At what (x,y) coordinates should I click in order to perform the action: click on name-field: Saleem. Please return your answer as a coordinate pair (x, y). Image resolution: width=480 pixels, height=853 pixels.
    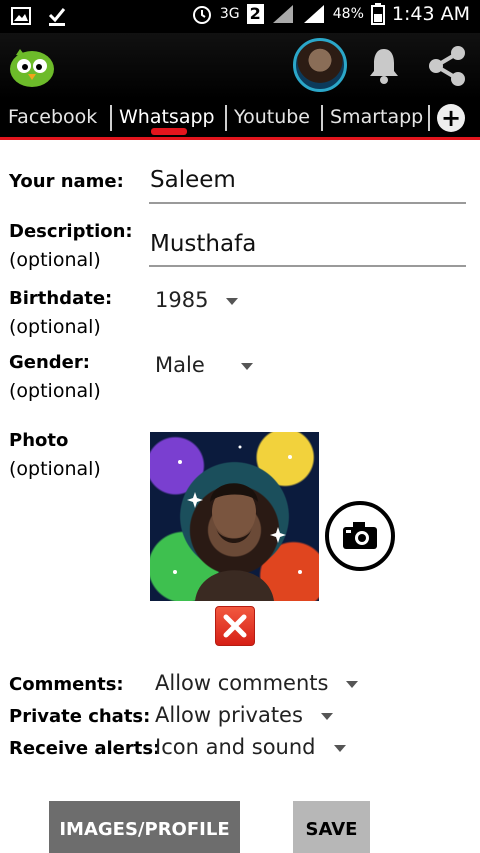
    Looking at the image, I should click on (193, 180).